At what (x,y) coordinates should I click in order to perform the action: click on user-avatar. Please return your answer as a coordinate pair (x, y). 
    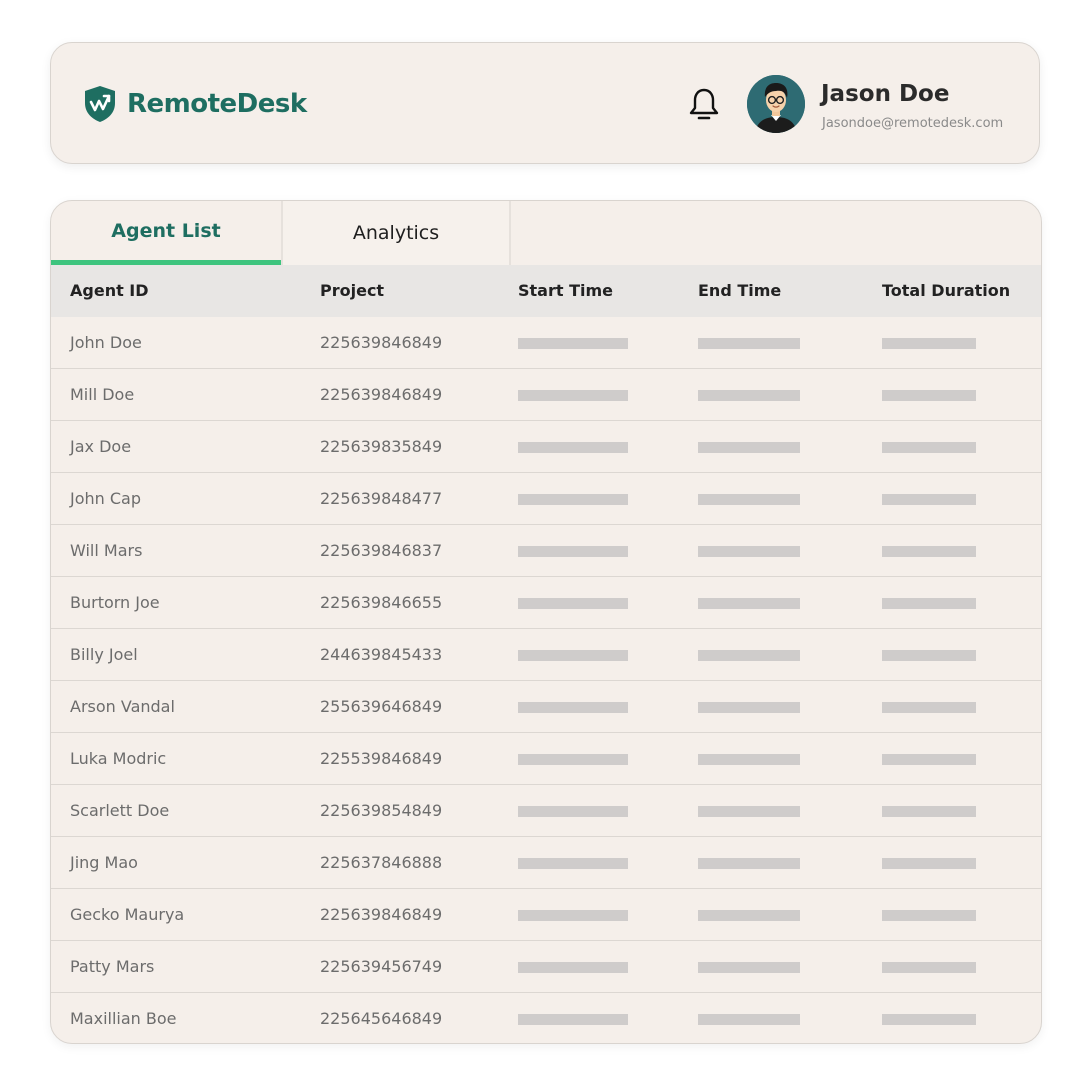
    Looking at the image, I should click on (776, 104).